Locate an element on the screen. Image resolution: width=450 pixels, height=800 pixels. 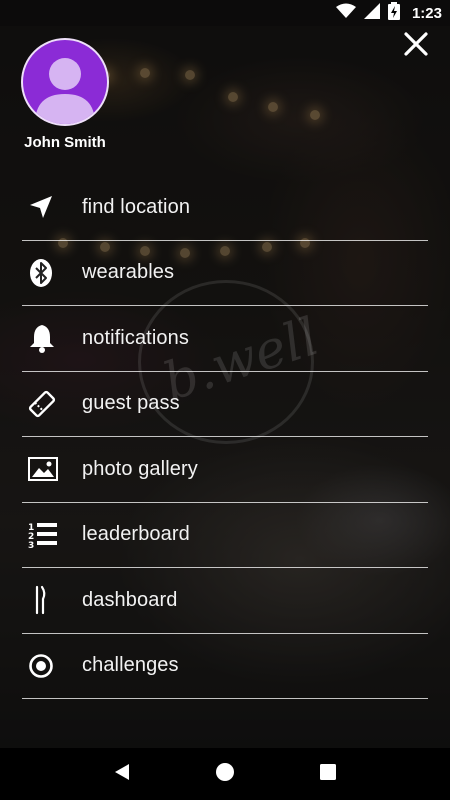
fork-knife-icon is located at coordinates (45, 600).